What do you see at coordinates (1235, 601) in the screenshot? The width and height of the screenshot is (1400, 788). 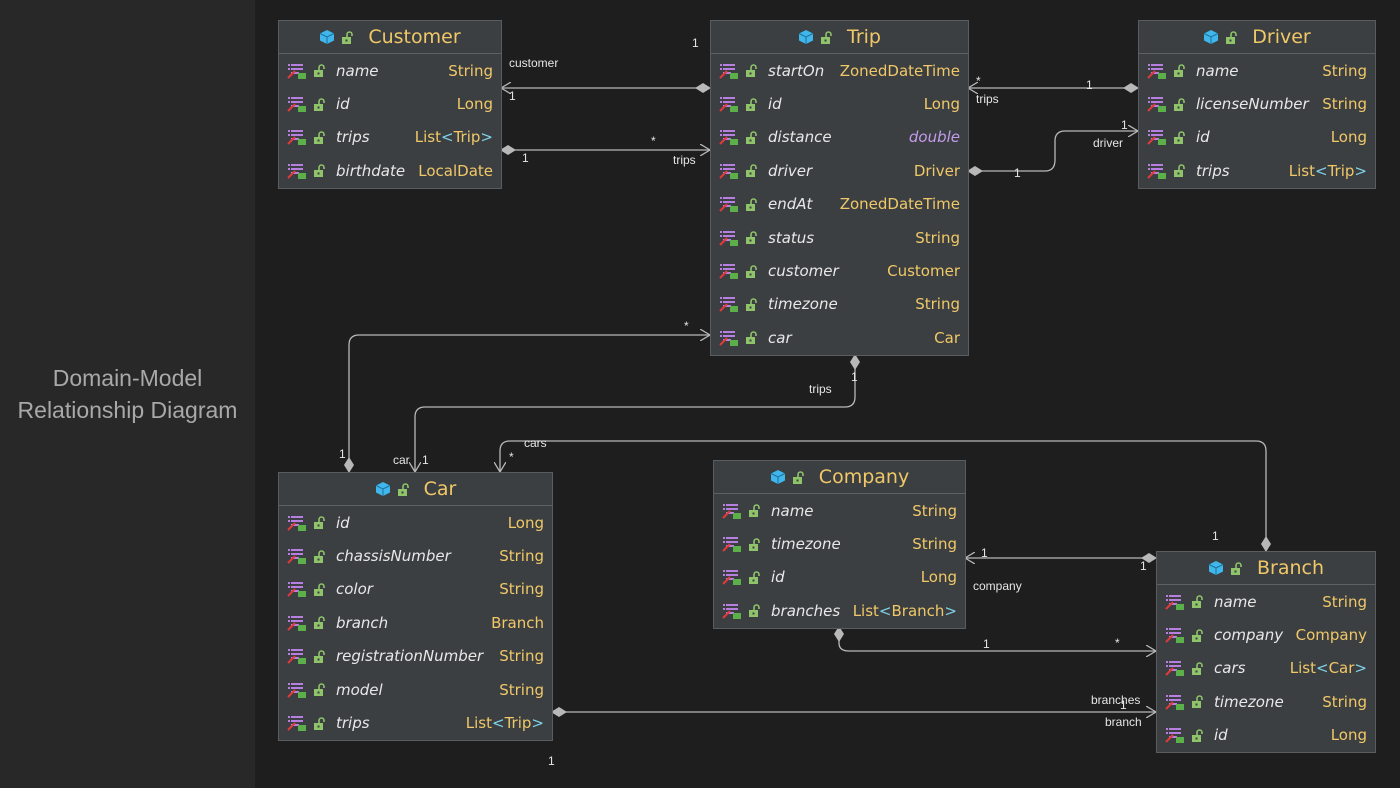 I see `field-name: name` at bounding box center [1235, 601].